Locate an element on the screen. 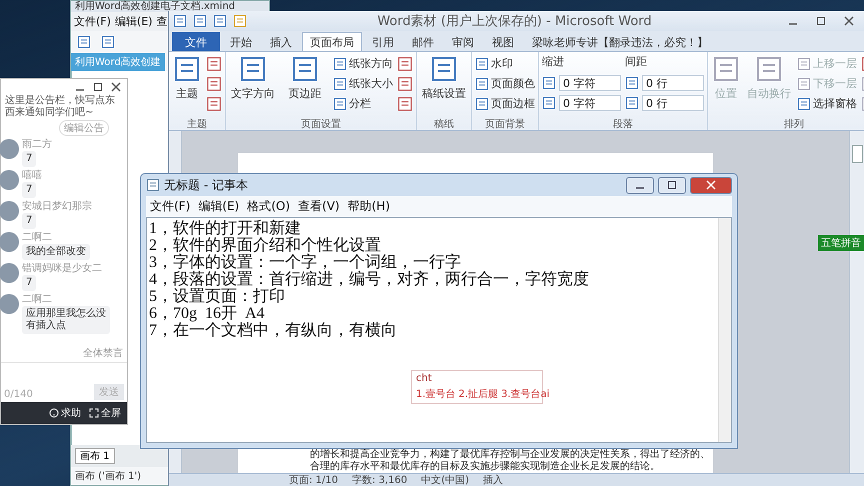 The image size is (864, 486). ribbon-button: 选择窗格 is located at coordinates (827, 103).